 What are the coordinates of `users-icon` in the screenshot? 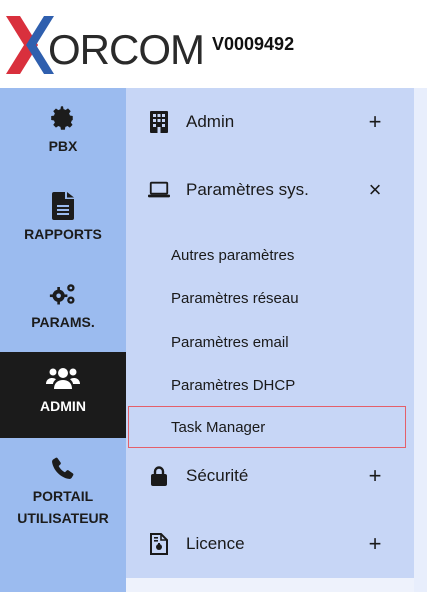 It's located at (63, 378).